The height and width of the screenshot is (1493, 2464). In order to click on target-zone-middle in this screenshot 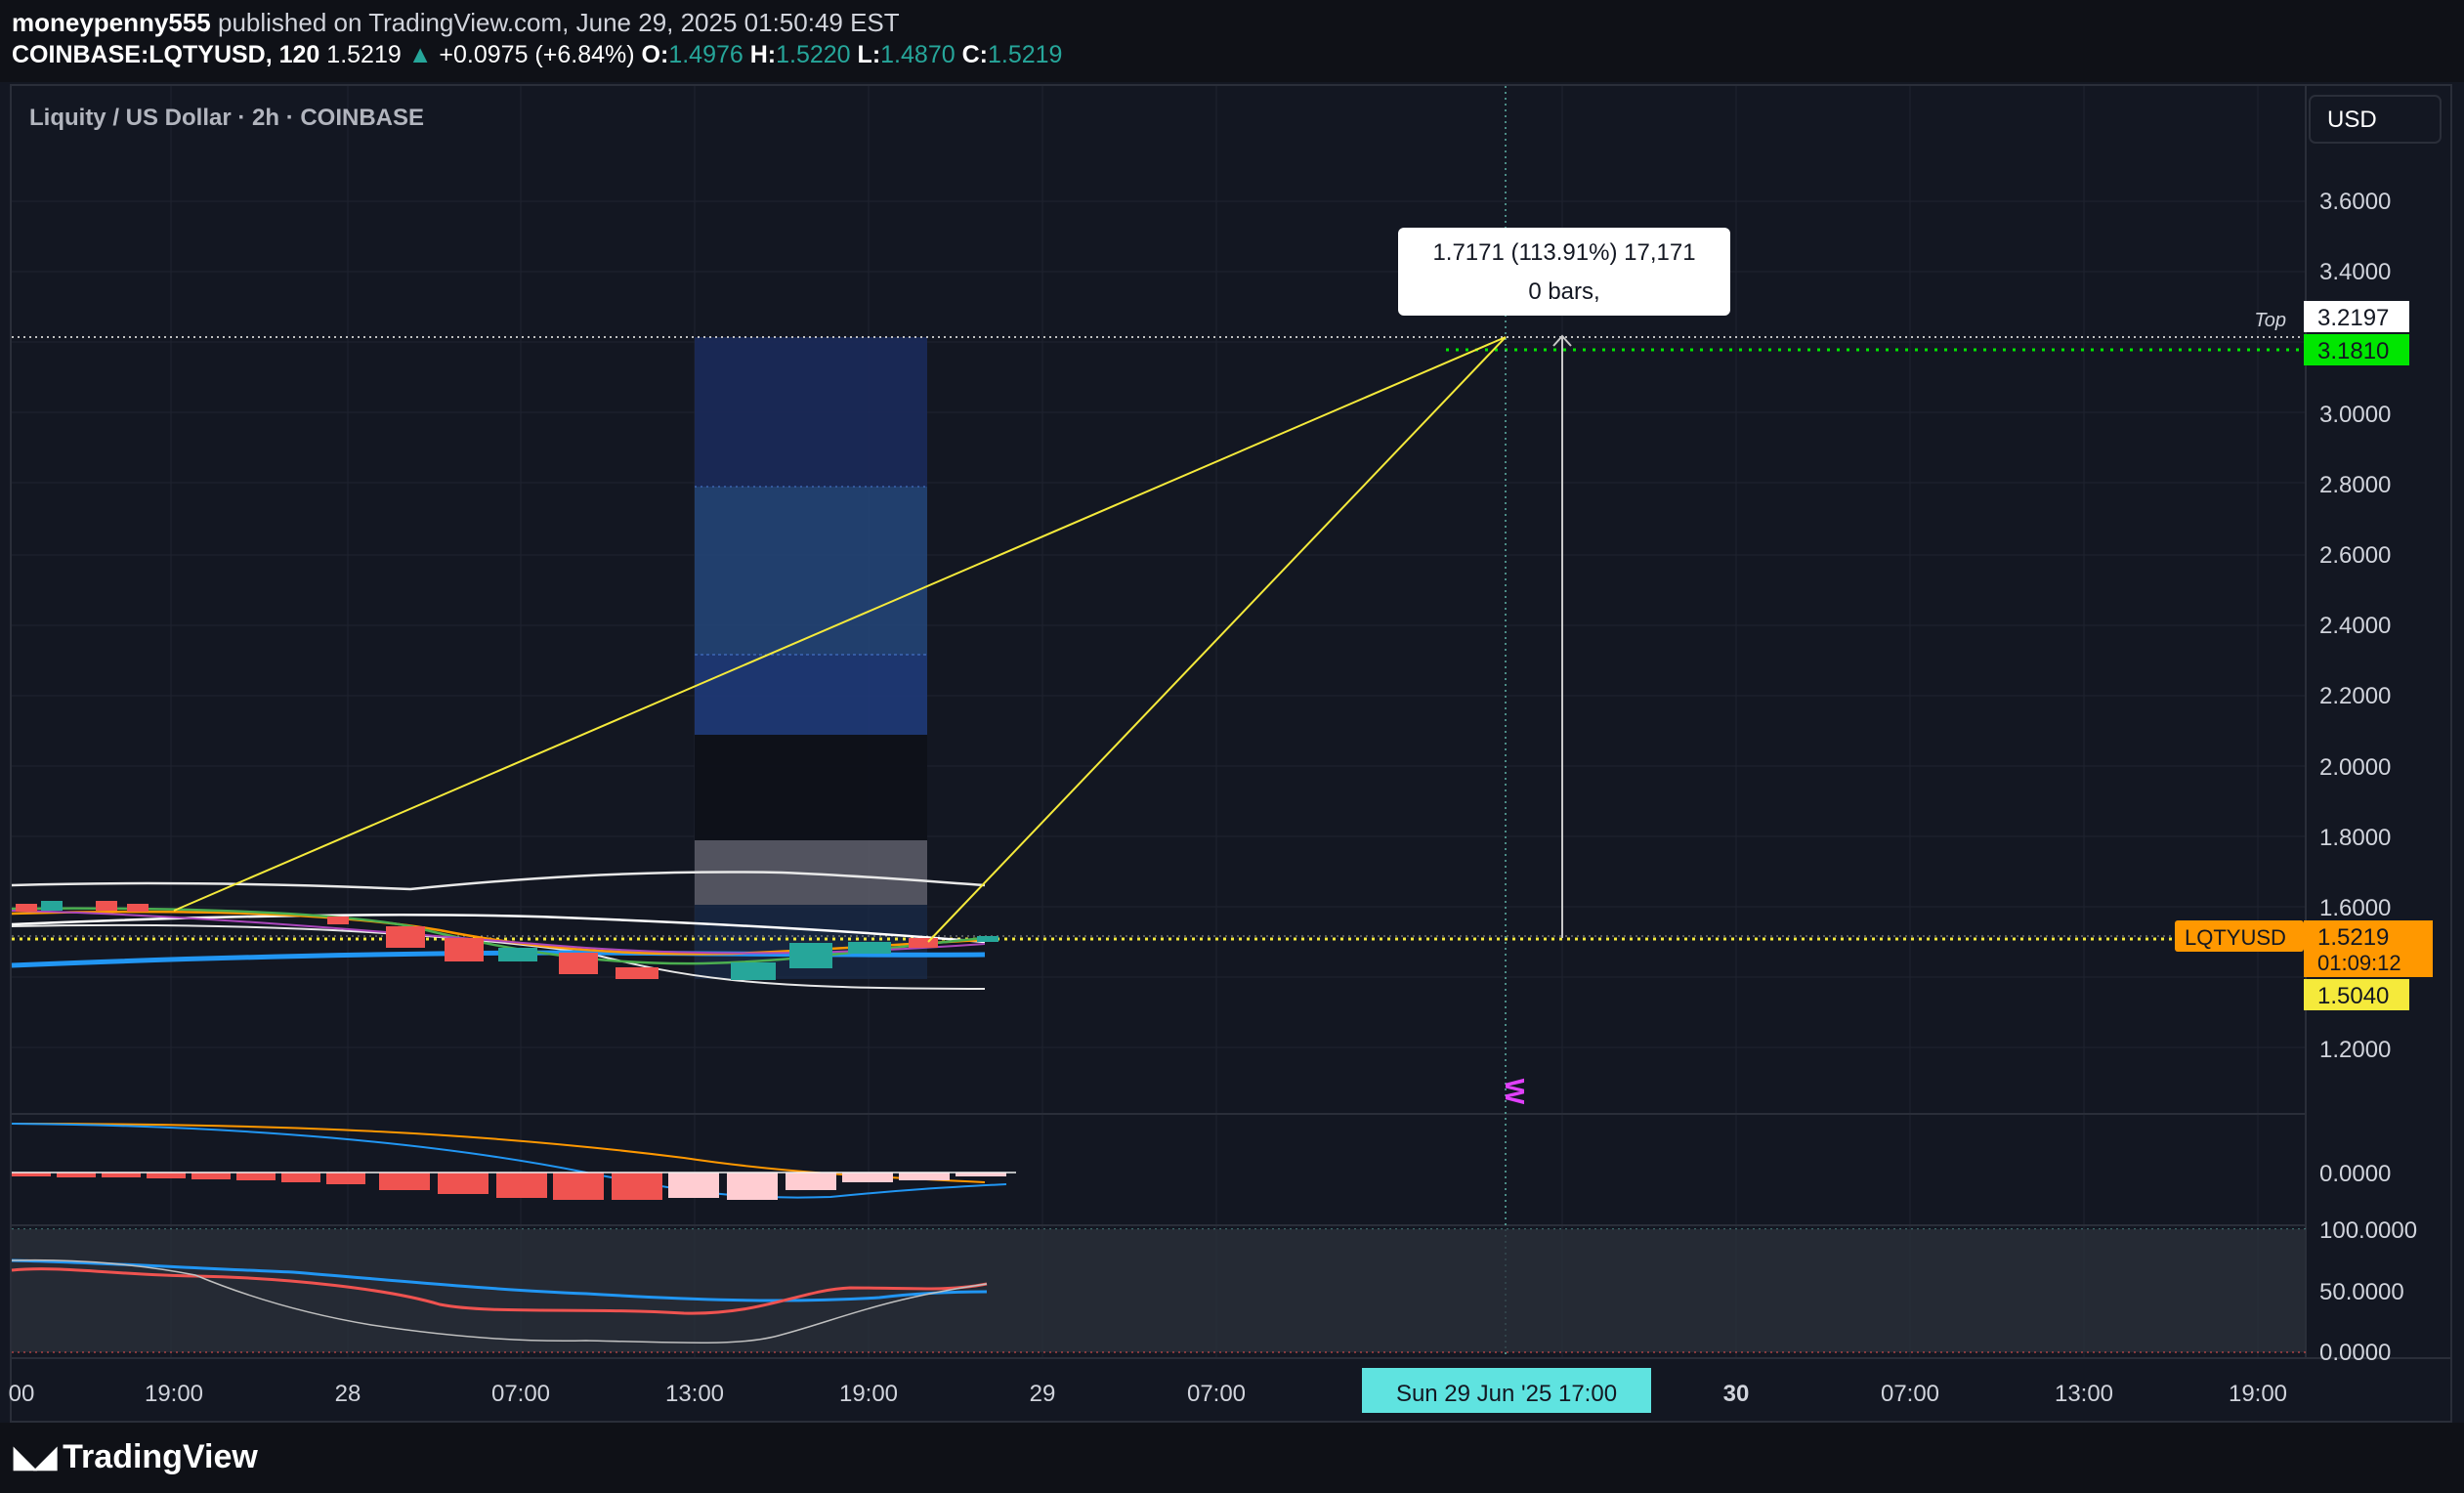, I will do `click(811, 571)`.